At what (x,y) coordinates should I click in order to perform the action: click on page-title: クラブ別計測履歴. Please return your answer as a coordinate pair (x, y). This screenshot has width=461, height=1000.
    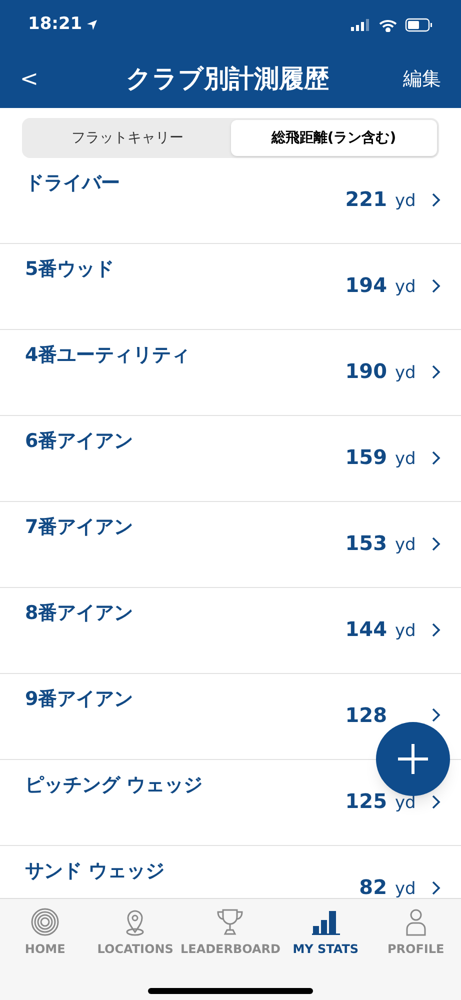
    Looking at the image, I should click on (227, 79).